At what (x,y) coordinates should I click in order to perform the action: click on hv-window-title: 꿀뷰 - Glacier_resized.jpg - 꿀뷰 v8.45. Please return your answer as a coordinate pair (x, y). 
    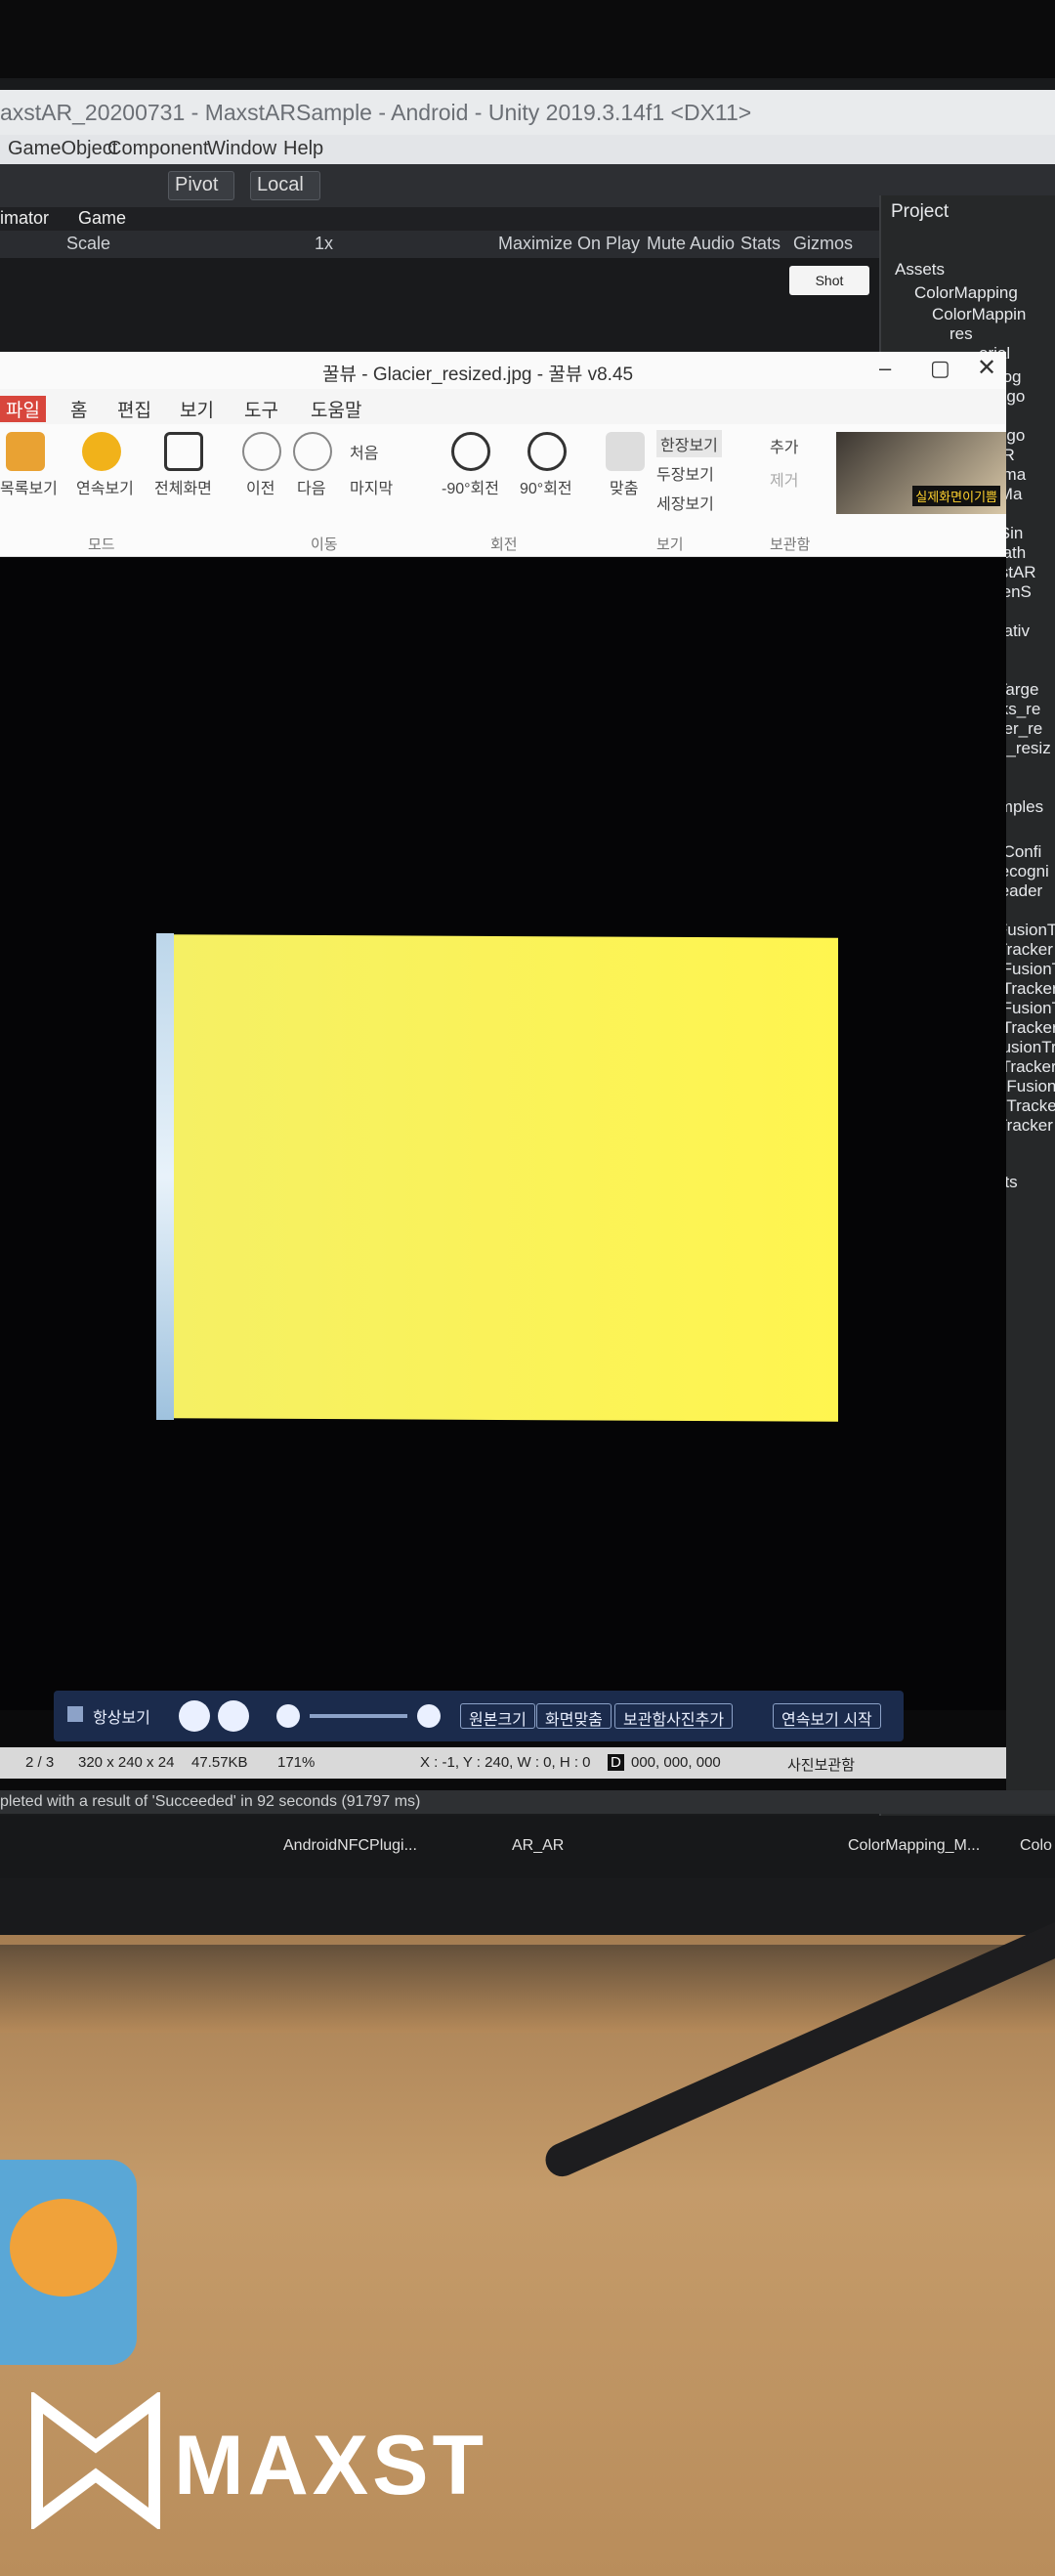
    Looking at the image, I should click on (478, 375).